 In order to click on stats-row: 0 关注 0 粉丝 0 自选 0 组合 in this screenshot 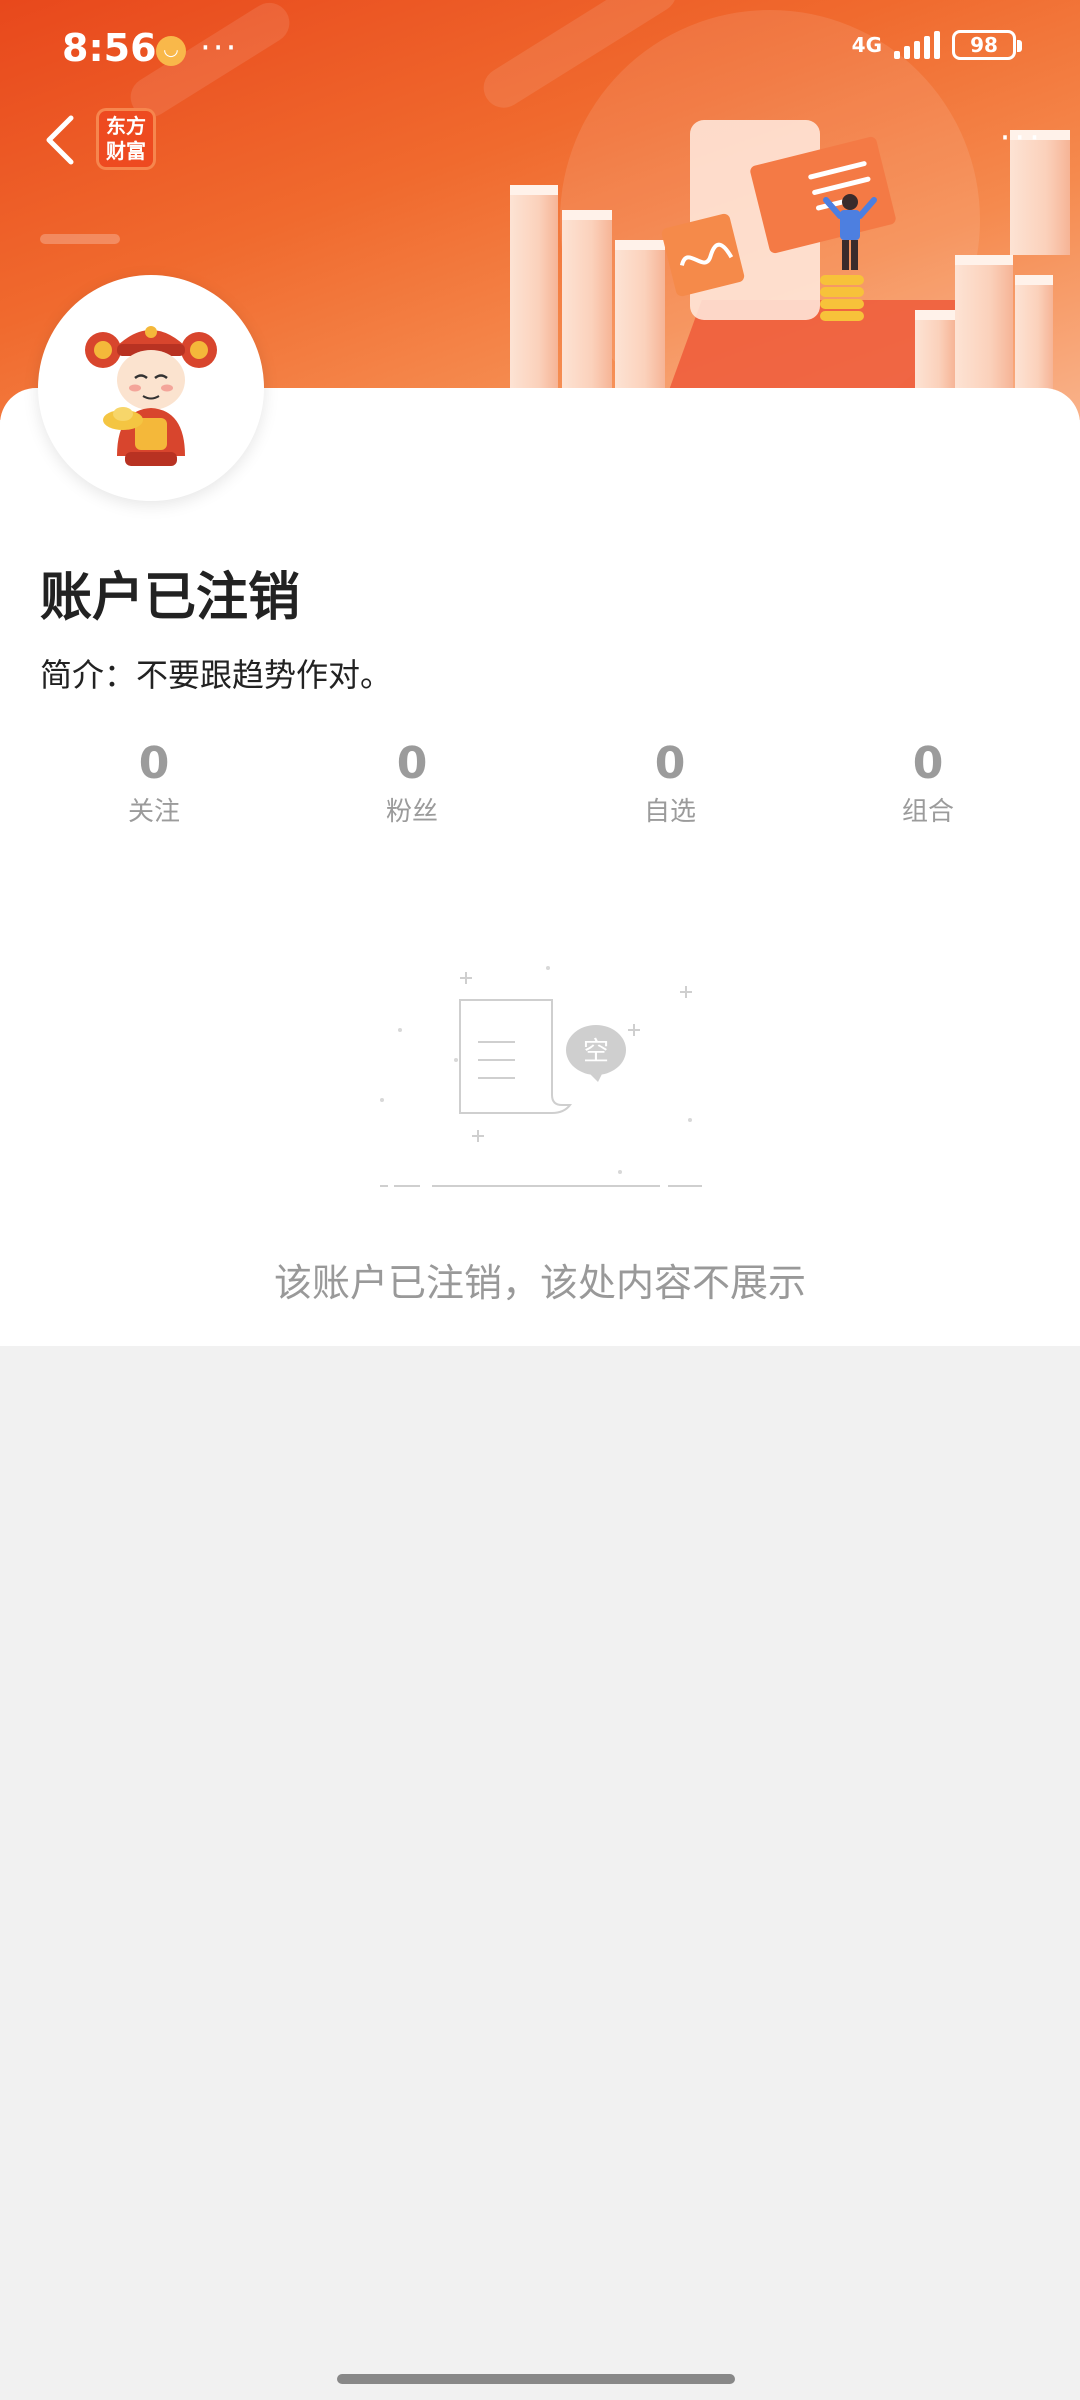, I will do `click(540, 791)`.